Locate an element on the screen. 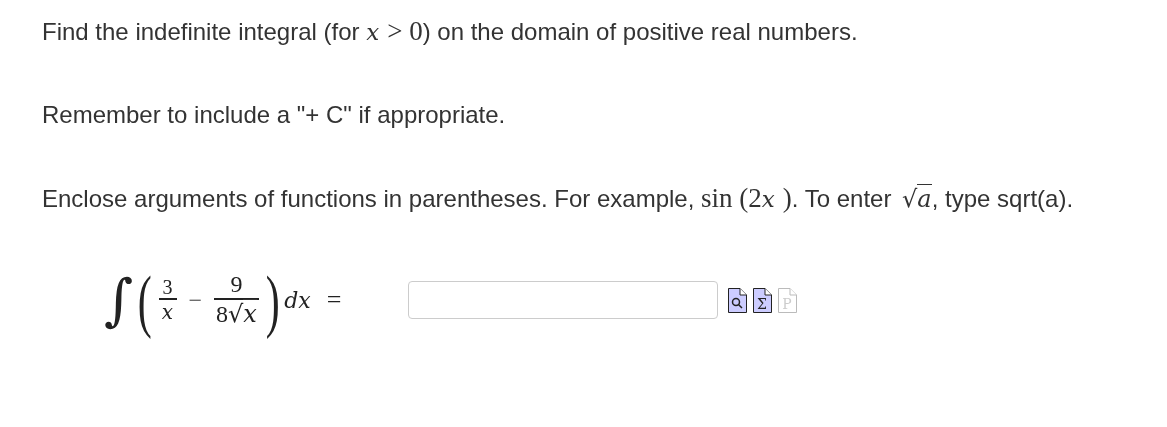 The height and width of the screenshot is (427, 1167). denominator: x is located at coordinates (167, 312).